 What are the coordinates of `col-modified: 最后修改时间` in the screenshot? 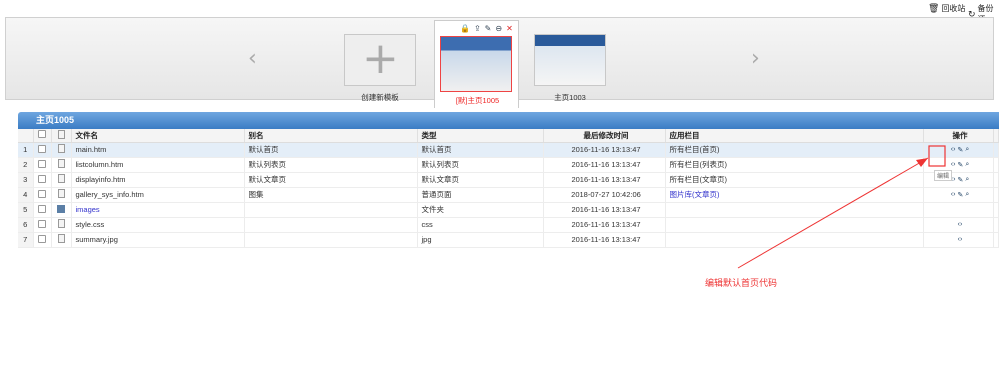 It's located at (604, 136).